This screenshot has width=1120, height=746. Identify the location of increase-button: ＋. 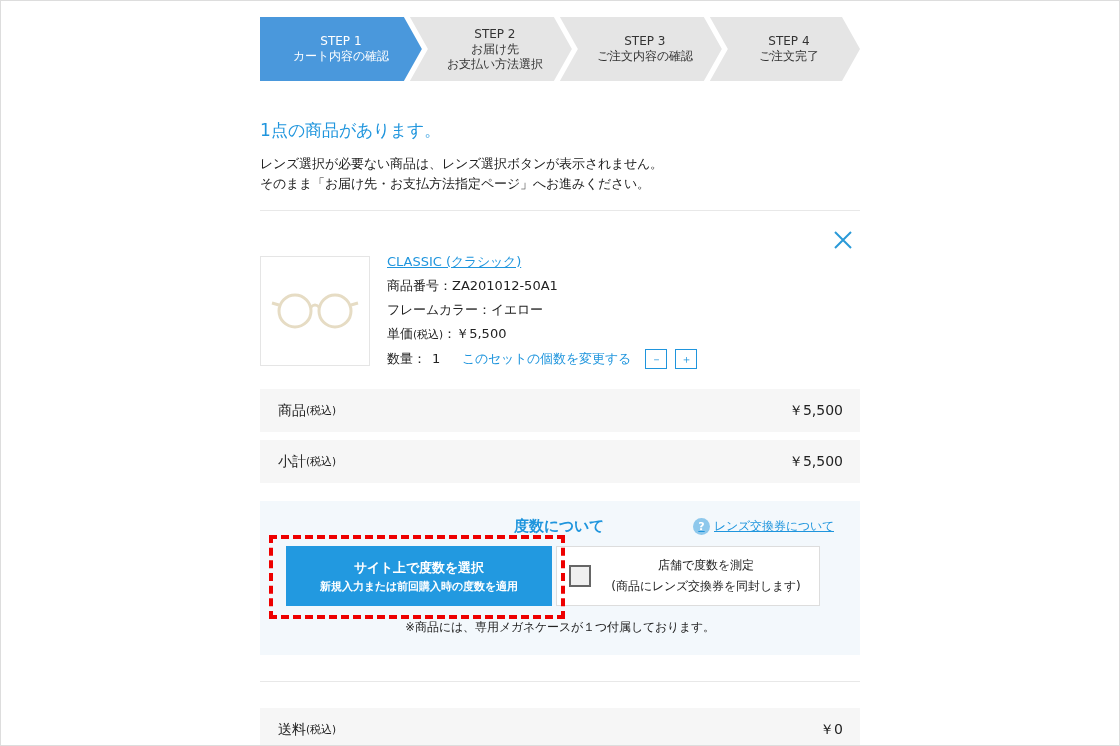
(686, 359).